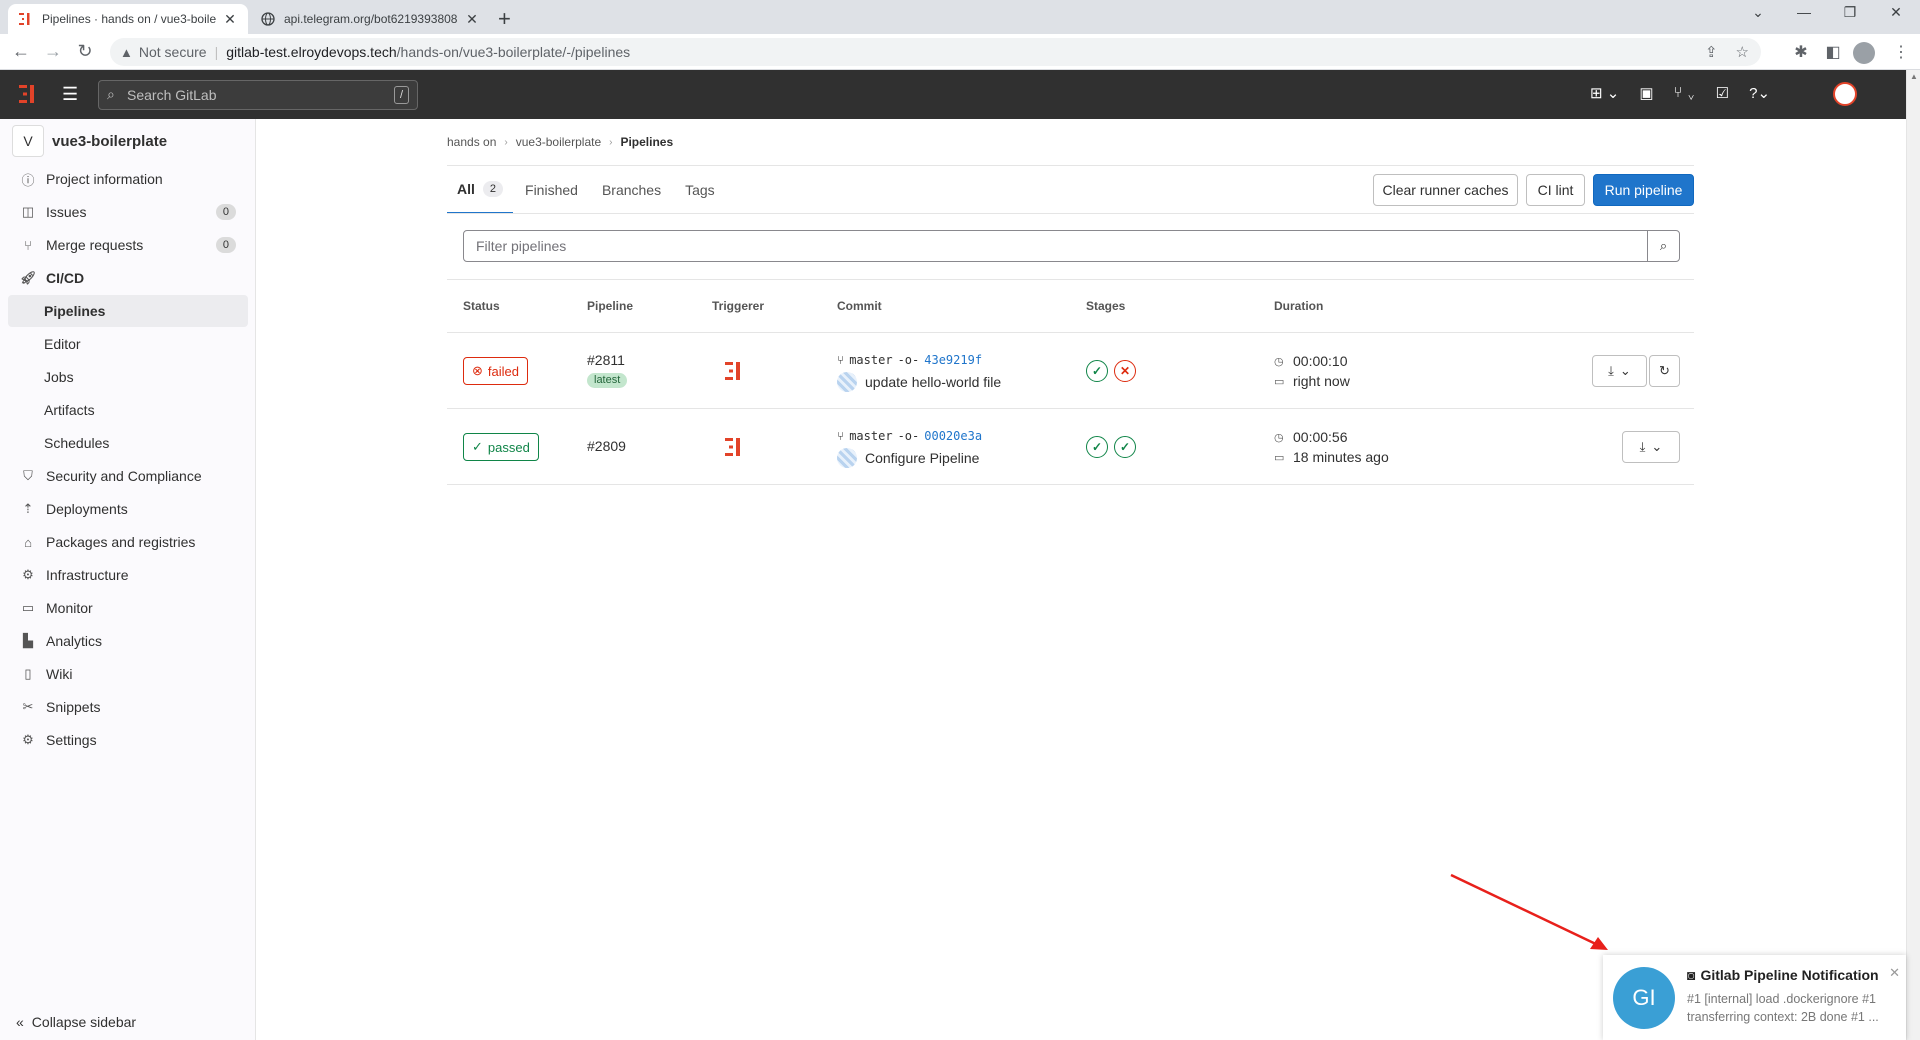 This screenshot has height=1040, width=1920. I want to click on run-pipeline-button: Run pipeline, so click(1643, 190).